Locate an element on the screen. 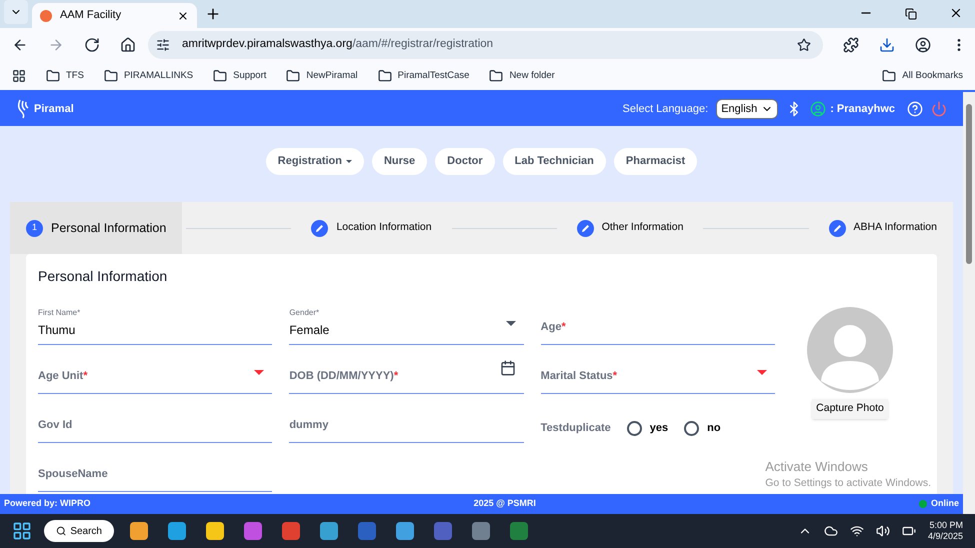  input-field: Gov Id is located at coordinates (155, 422).